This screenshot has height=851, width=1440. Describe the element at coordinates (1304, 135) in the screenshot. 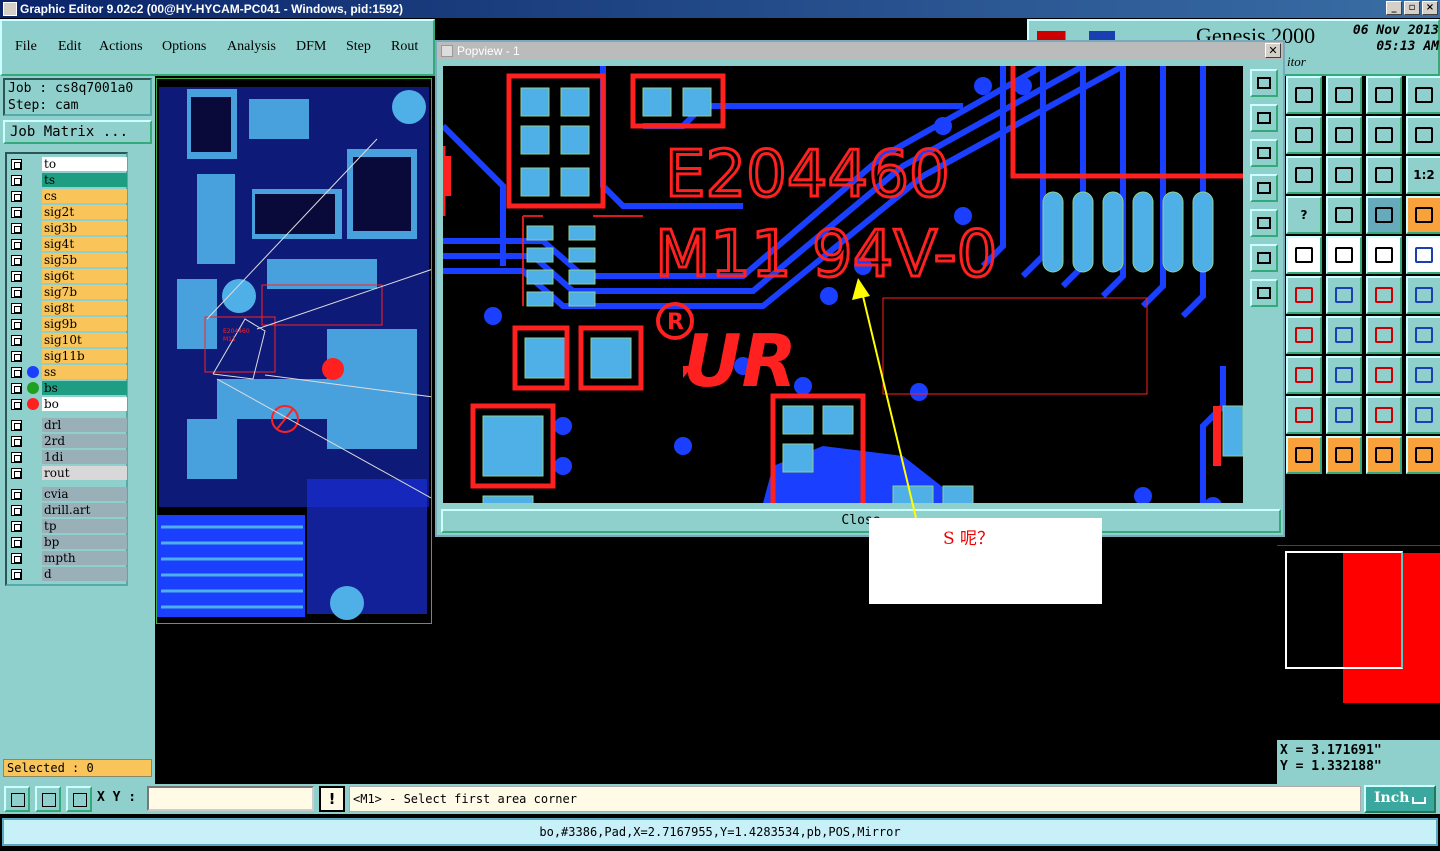

I see `copy-icon` at that location.